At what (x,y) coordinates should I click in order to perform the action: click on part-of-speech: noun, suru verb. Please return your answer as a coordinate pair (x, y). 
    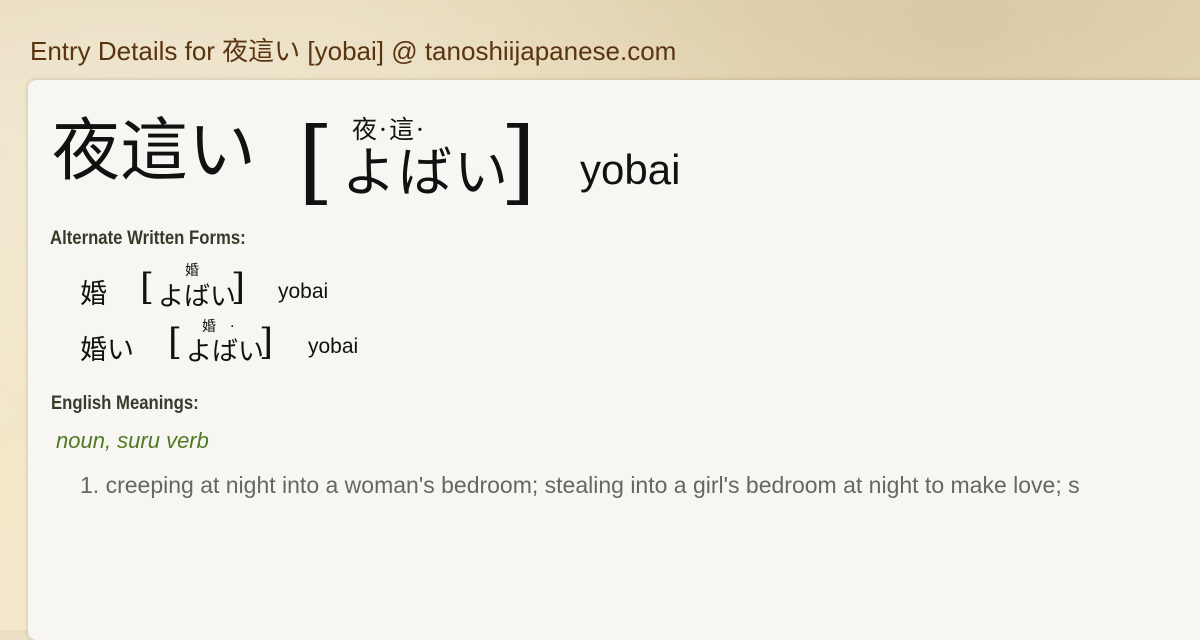
    Looking at the image, I should click on (132, 440).